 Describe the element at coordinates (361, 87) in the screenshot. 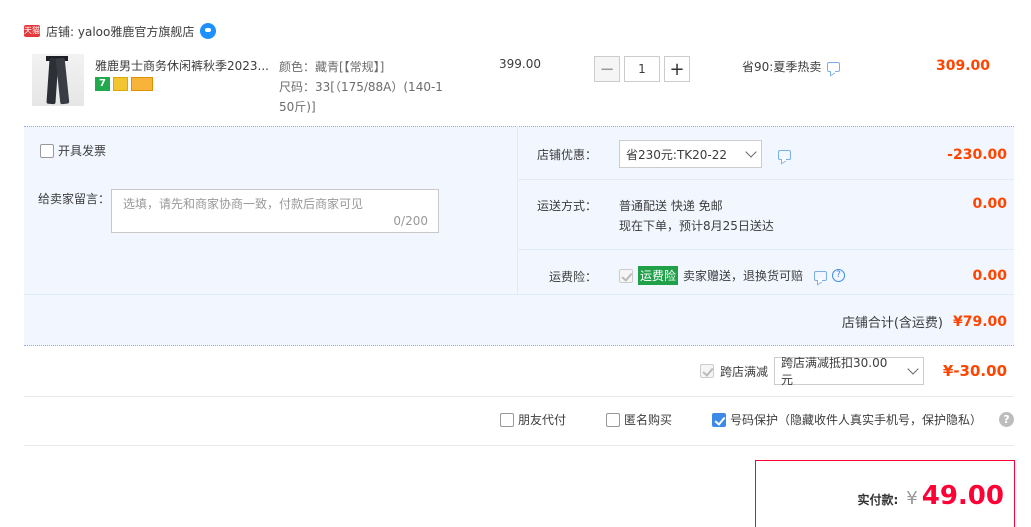

I see `sku-size: 尺码：33[（175/88A）(140-1` at that location.